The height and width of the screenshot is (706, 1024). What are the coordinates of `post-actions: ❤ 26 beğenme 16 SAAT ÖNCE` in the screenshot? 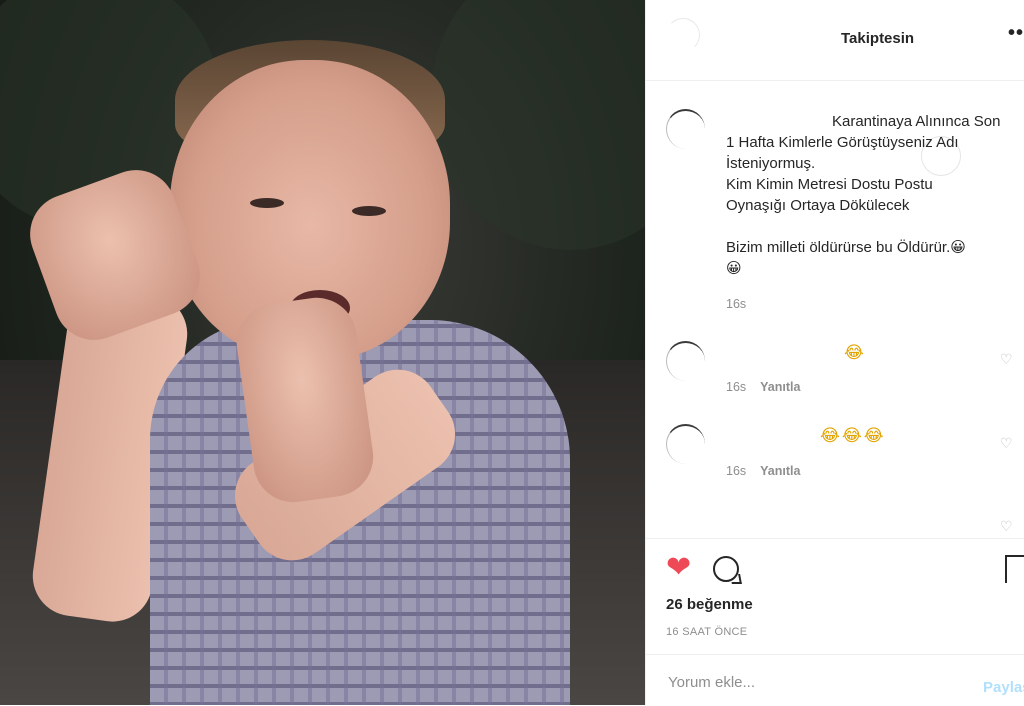 It's located at (835, 596).